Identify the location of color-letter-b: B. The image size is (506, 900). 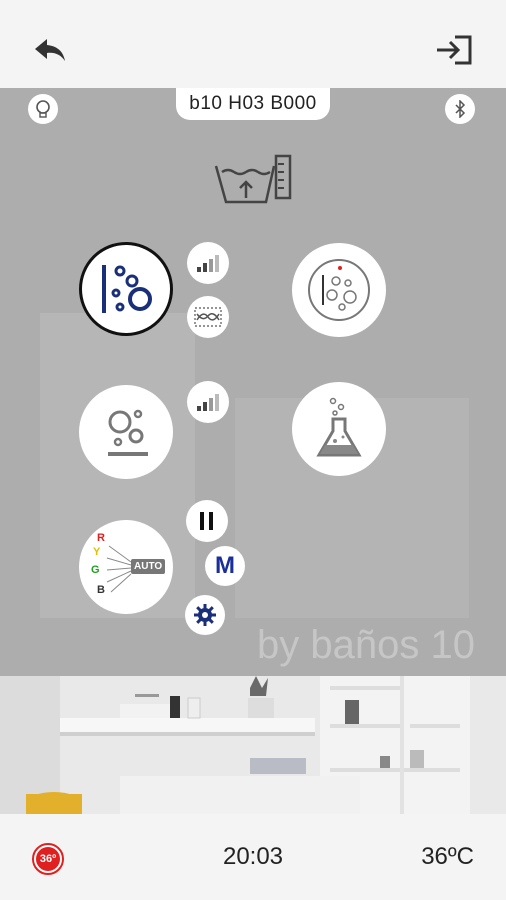
(101, 590).